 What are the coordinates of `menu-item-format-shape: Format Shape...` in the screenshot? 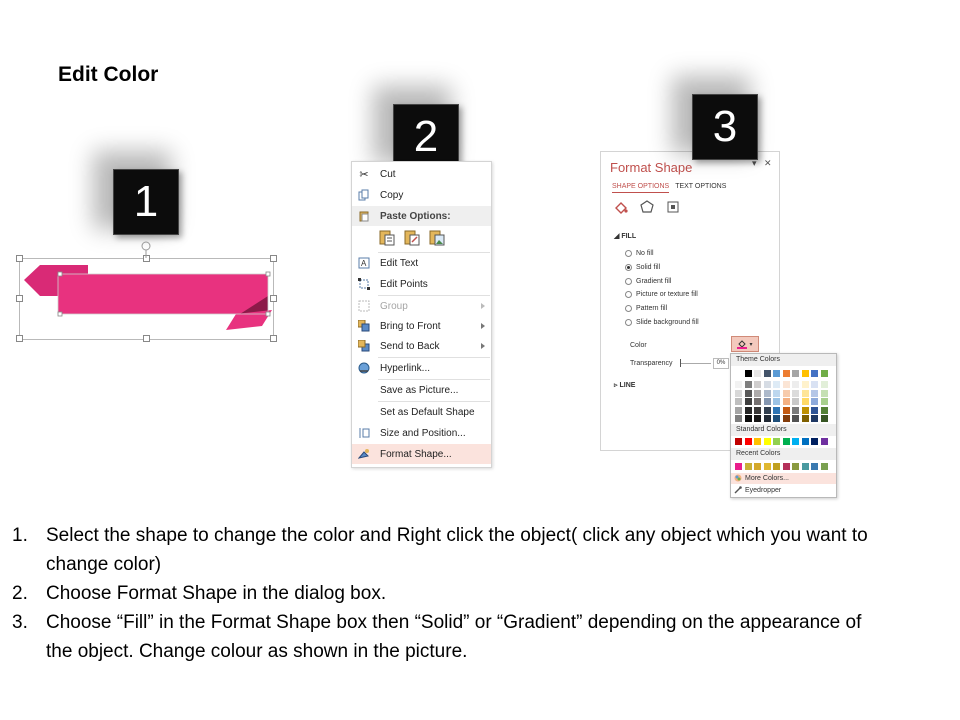 It's located at (421, 454).